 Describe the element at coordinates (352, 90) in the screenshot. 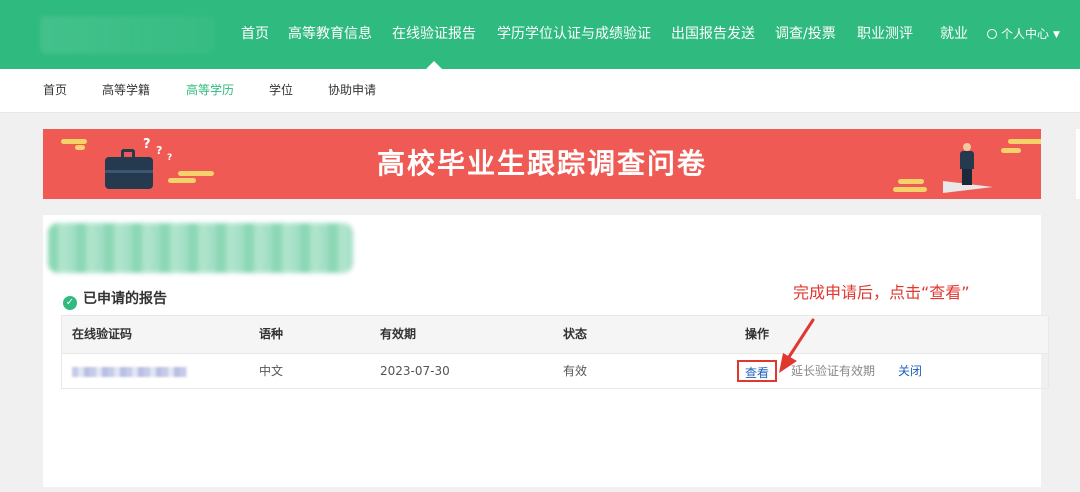

I see `subnav-item-assist-application: 协助申请` at that location.